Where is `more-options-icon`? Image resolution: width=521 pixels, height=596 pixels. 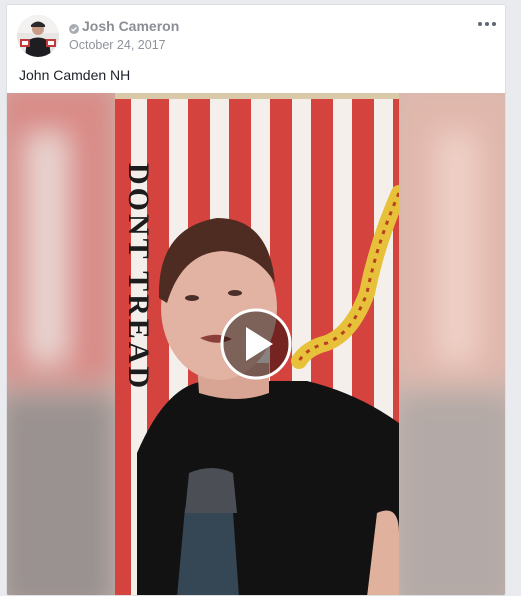 more-options-icon is located at coordinates (487, 24).